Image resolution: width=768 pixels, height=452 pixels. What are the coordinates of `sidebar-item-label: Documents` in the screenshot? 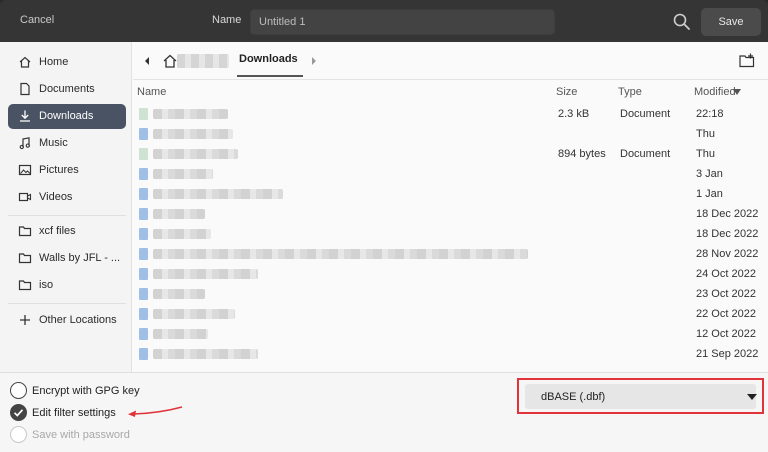 It's located at (67, 89).